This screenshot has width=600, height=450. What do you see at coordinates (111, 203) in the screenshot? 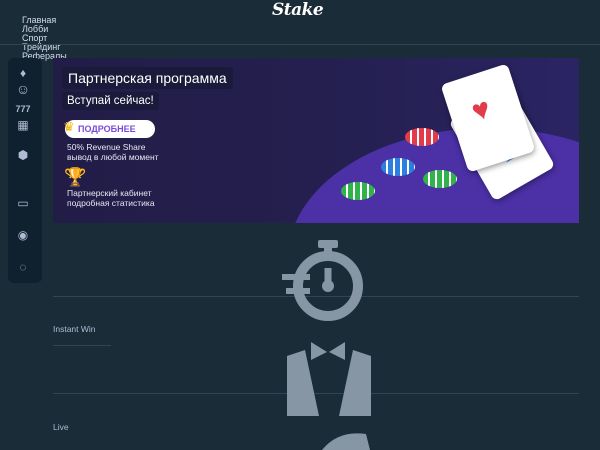
I see `feature-stats: подробная статистика` at bounding box center [111, 203].